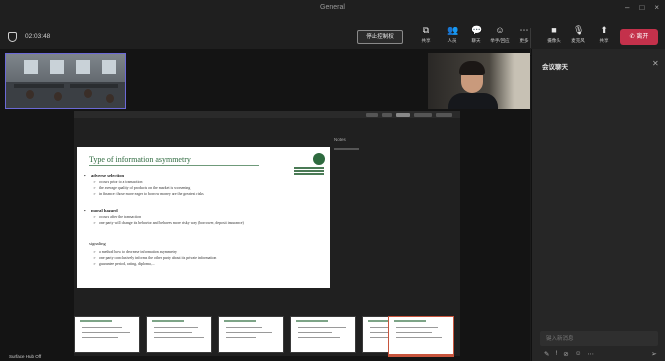 This screenshot has height=361, width=665. Describe the element at coordinates (578, 40) in the screenshot. I see `microphone-label: 麦克风` at that location.